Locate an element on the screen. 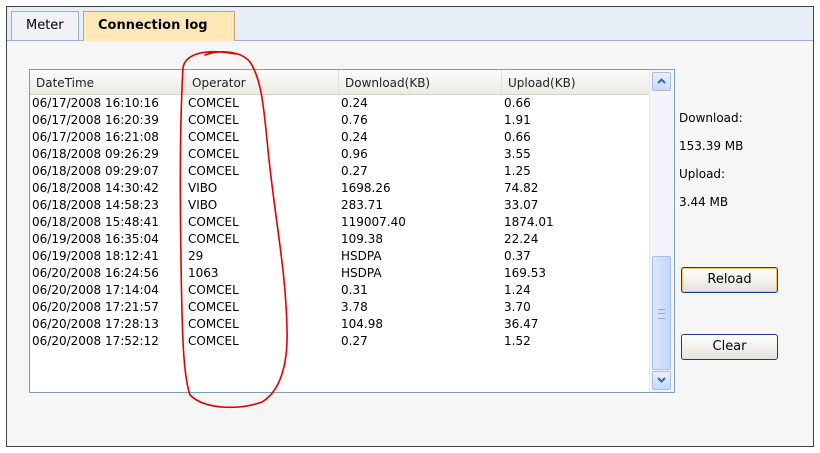 This screenshot has width=820, height=453. table-row: 06/20/2008 17:28:13 COMCEL 104.98 36.47 is located at coordinates (340, 324).